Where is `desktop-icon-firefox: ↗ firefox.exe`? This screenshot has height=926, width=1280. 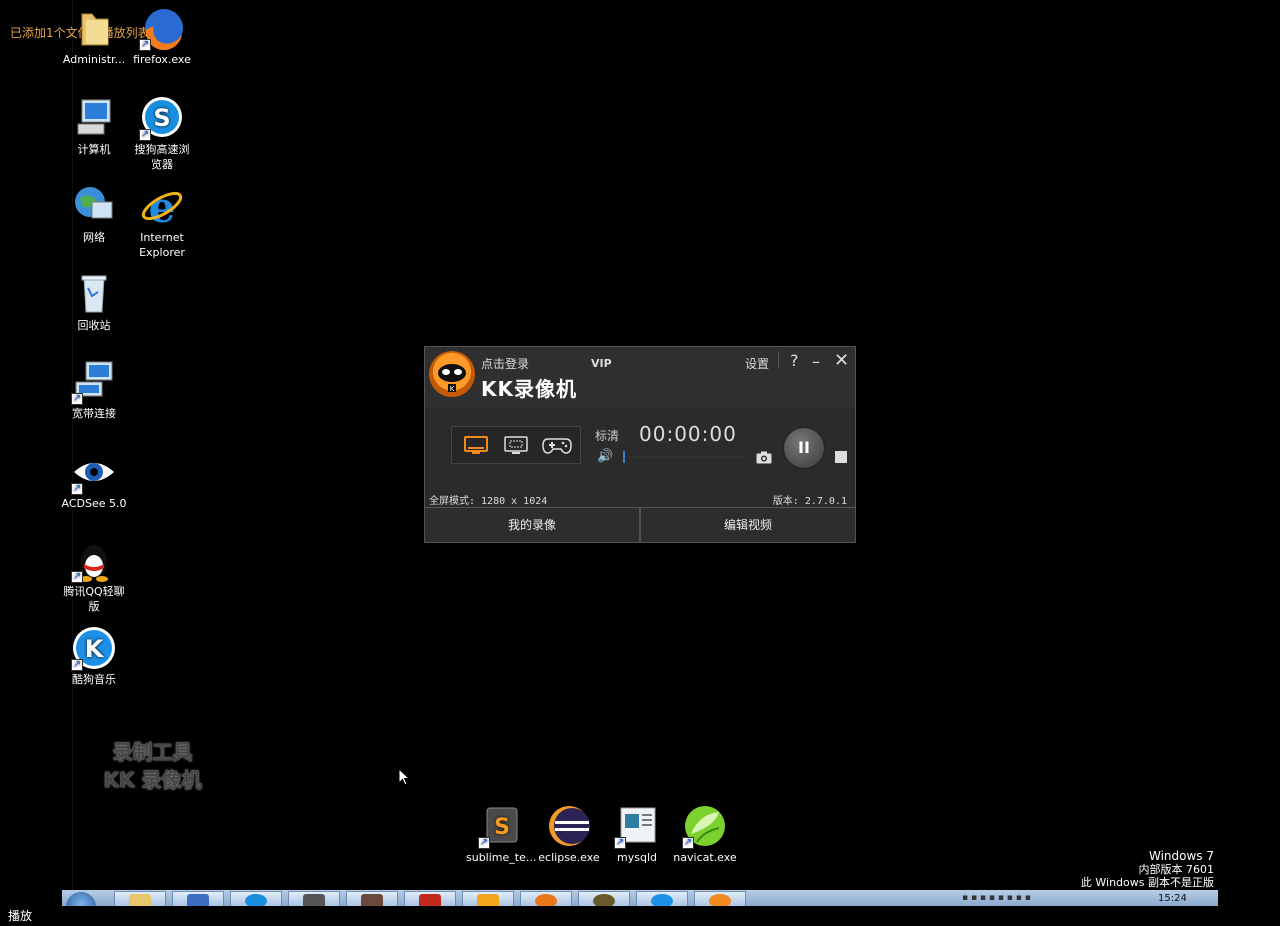
desktop-icon-firefox: ↗ firefox.exe is located at coordinates (162, 36).